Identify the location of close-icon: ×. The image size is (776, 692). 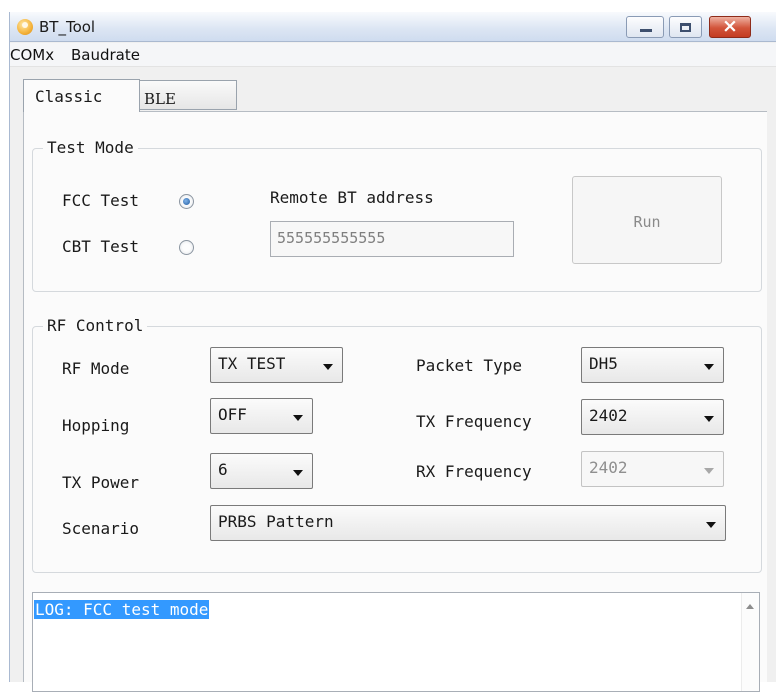
(730, 26).